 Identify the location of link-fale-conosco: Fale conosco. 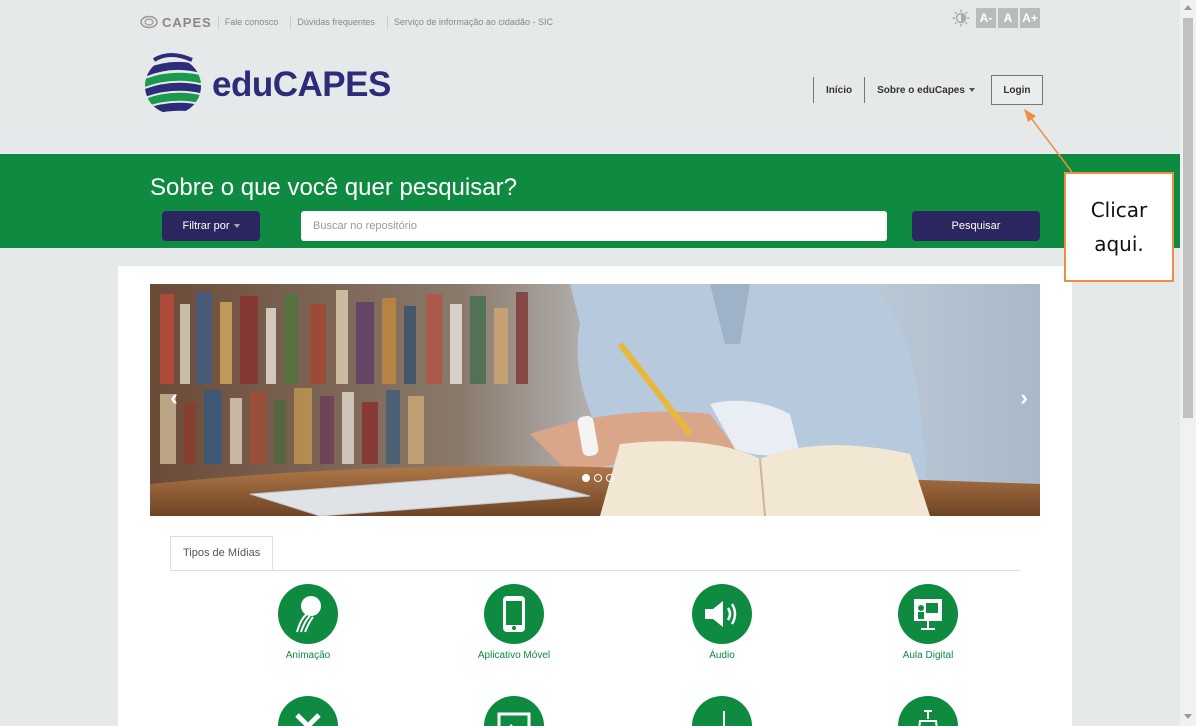
(251, 22).